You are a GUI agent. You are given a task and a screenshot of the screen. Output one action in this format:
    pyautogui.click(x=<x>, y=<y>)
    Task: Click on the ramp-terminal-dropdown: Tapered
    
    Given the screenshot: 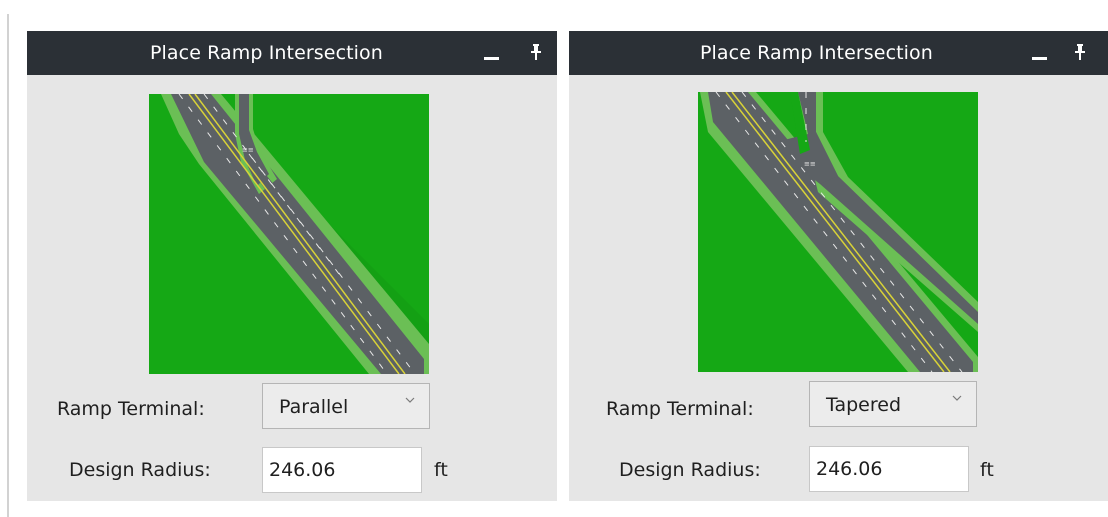 What is the action you would take?
    pyautogui.click(x=893, y=404)
    